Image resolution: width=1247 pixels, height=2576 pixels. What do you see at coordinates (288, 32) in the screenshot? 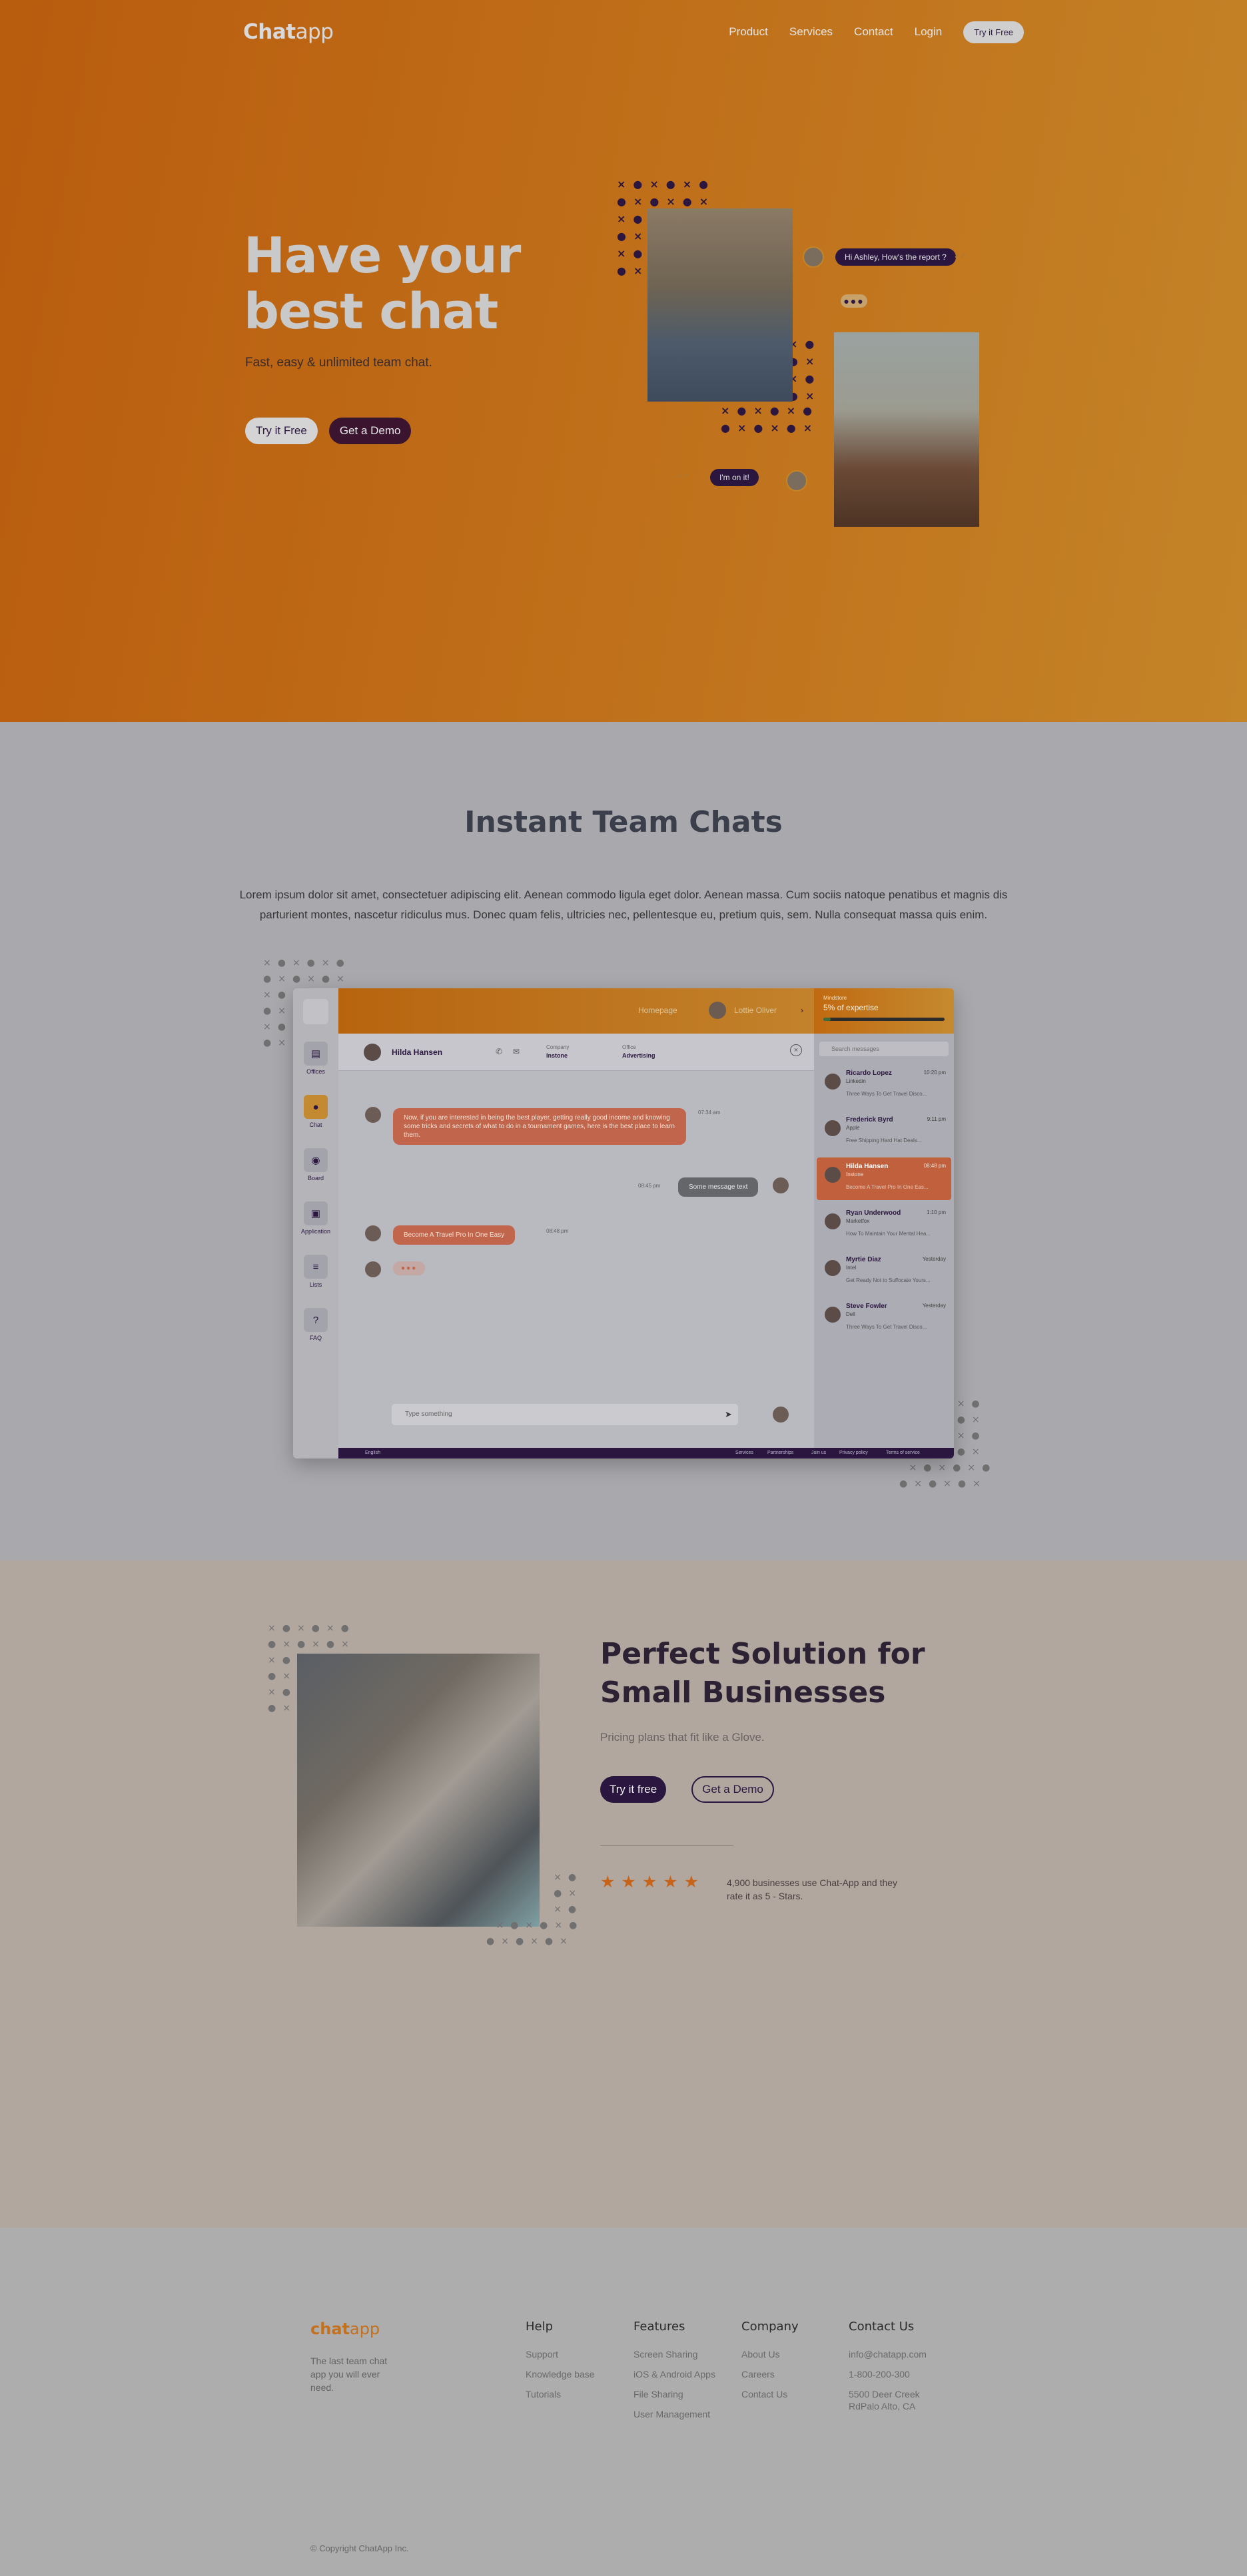
I see `logo: Chatapp` at bounding box center [288, 32].